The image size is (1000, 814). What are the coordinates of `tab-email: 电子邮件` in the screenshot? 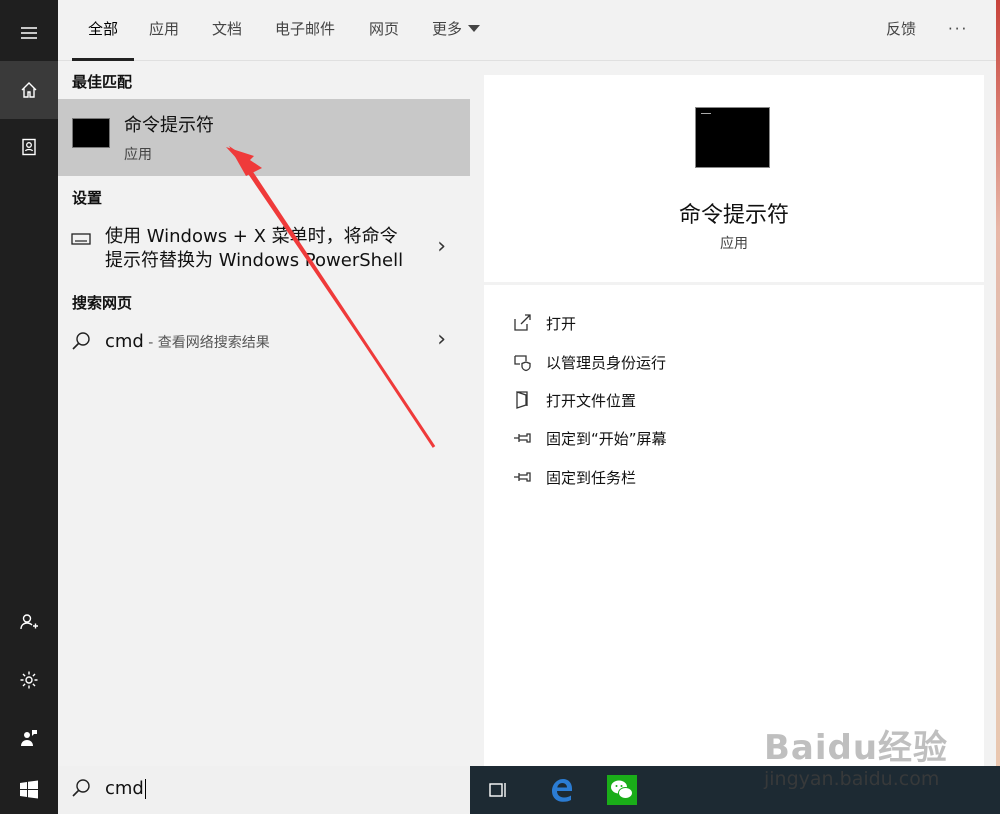 It's located at (305, 30).